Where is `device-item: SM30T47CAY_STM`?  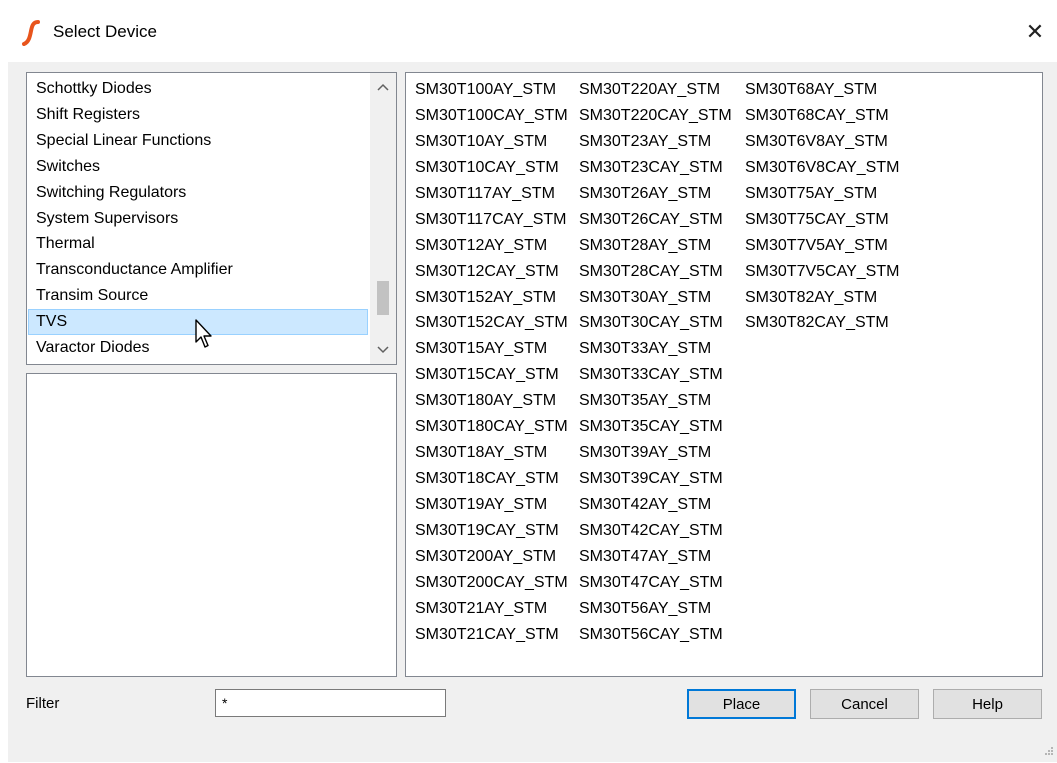
device-item: SM30T47CAY_STM is located at coordinates (655, 583).